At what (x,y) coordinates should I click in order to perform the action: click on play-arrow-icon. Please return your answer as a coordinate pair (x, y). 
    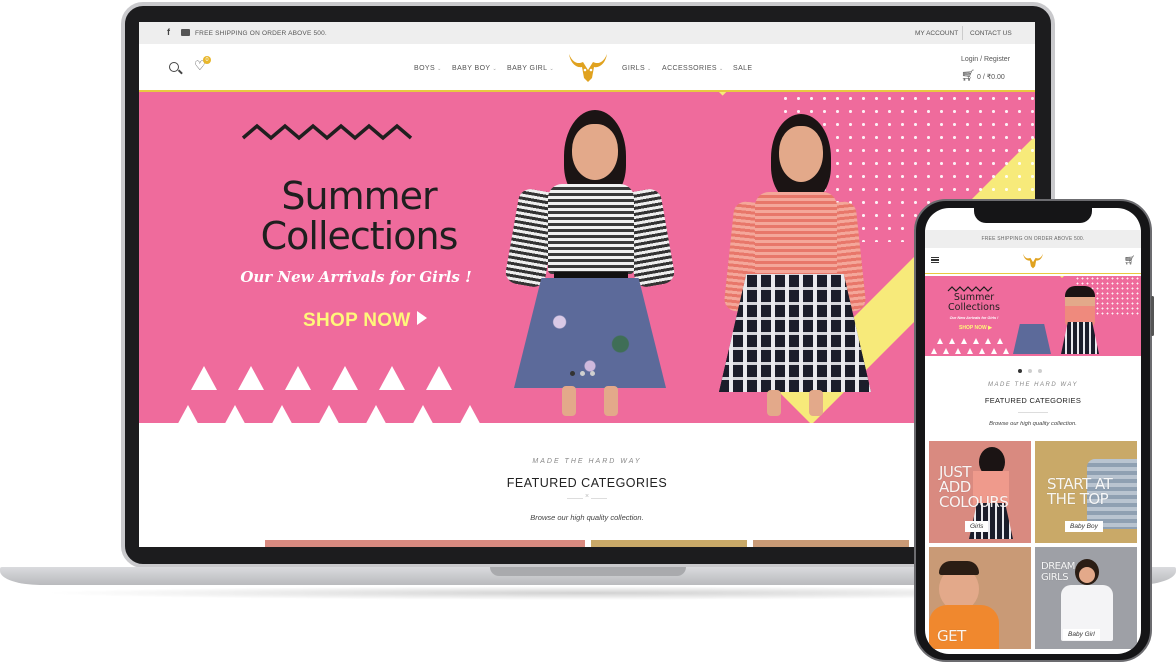
    Looking at the image, I should click on (421, 318).